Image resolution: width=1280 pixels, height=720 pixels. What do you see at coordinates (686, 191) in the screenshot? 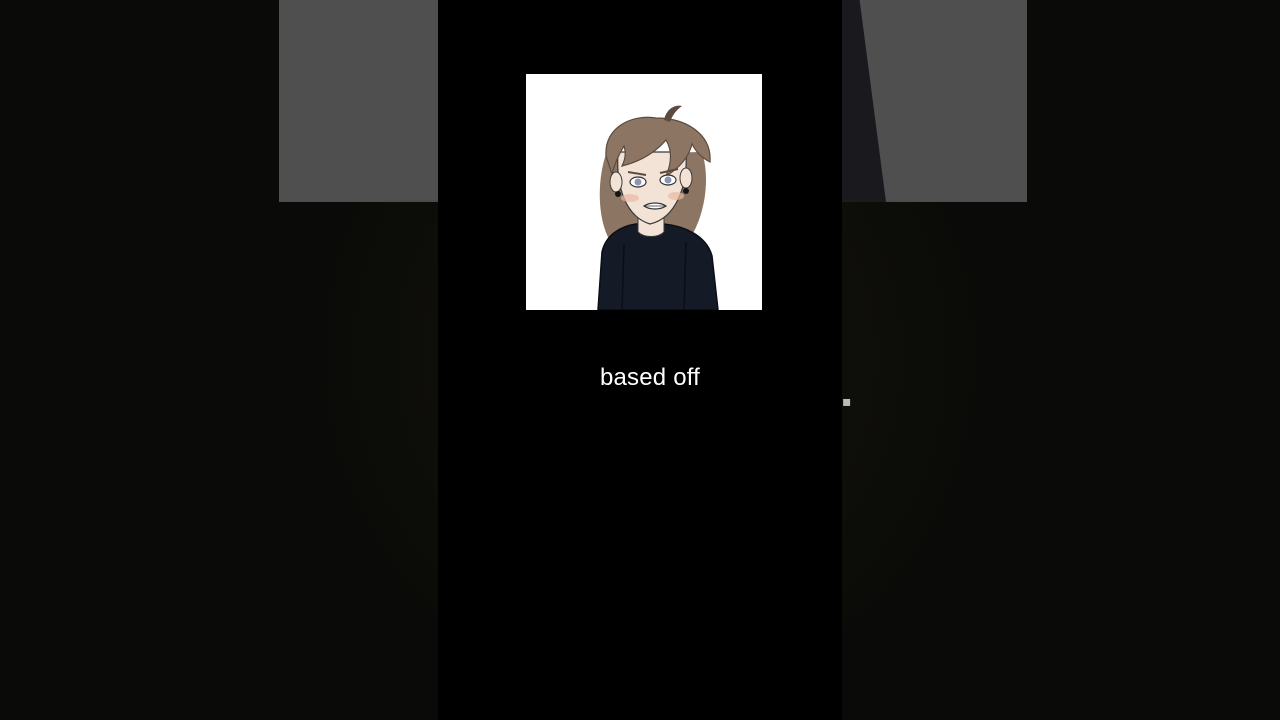
I see `earring-right` at bounding box center [686, 191].